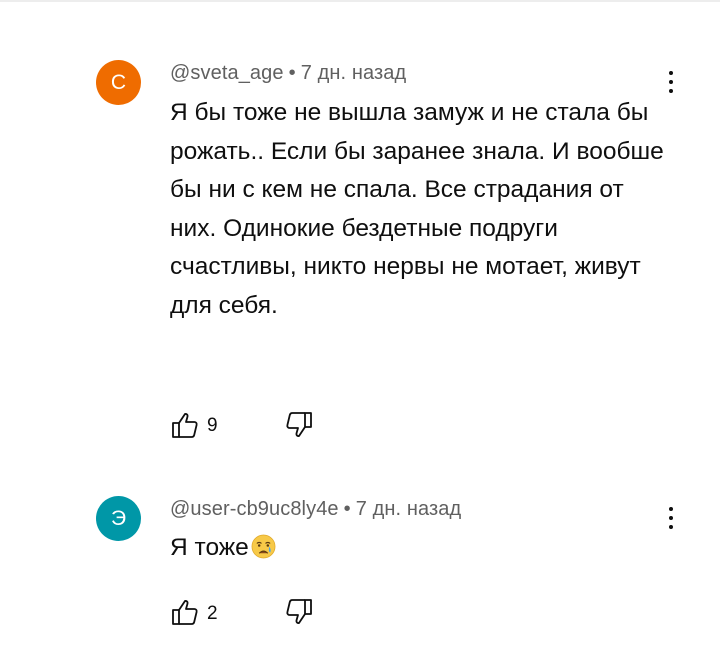  I want to click on comment-meta: @sveta_age • 7 дн. назад, so click(288, 73).